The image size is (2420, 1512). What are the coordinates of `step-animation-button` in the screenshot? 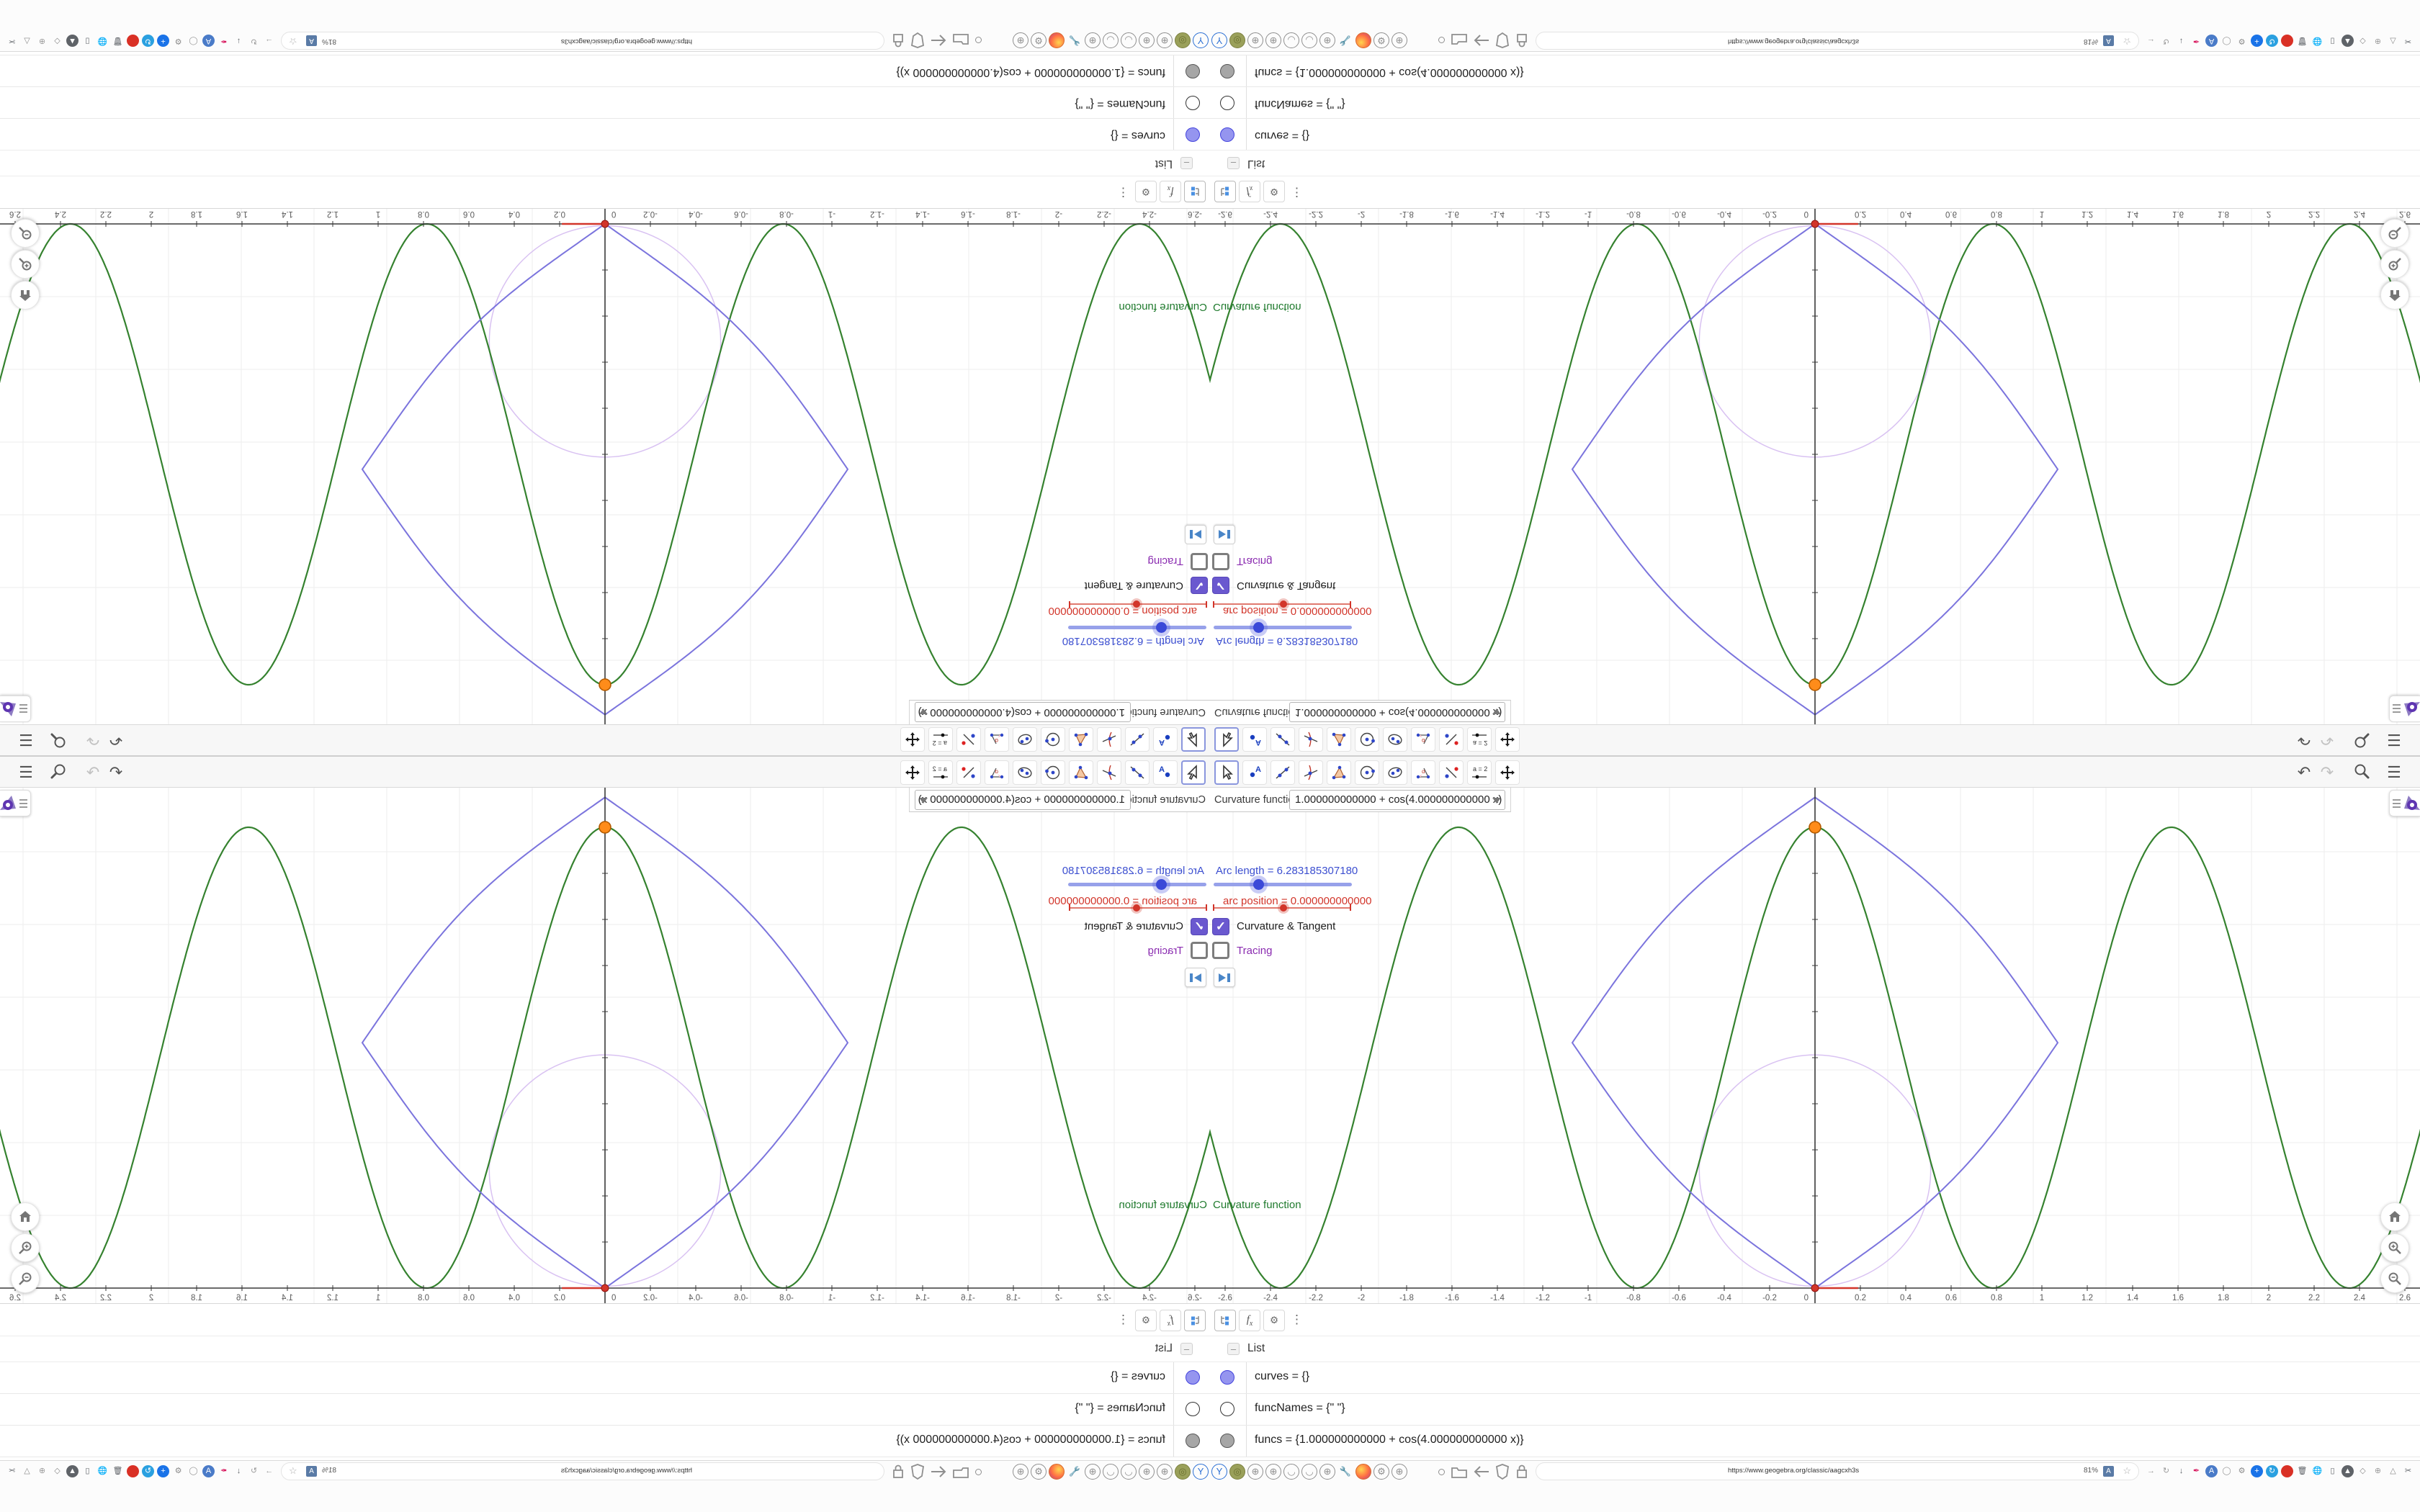 It's located at (1224, 534).